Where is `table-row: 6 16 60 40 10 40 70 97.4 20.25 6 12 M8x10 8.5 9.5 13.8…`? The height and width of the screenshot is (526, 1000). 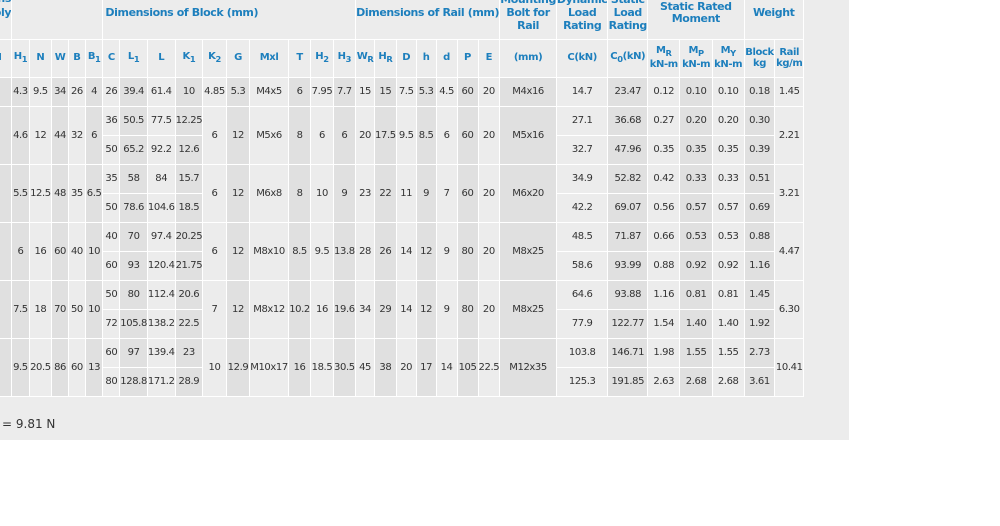 table-row: 6 16 60 40 10 40 70 97.4 20.25 6 12 M8x10 8.5 9.5 13.8… is located at coordinates (402, 251).